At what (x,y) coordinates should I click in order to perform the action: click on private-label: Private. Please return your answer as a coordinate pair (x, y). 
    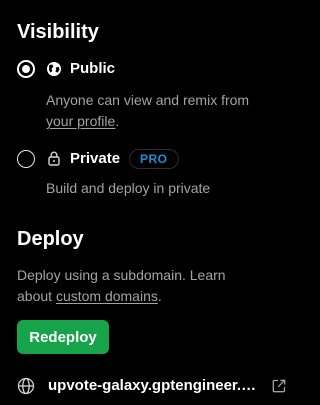
    Looking at the image, I should click on (95, 159).